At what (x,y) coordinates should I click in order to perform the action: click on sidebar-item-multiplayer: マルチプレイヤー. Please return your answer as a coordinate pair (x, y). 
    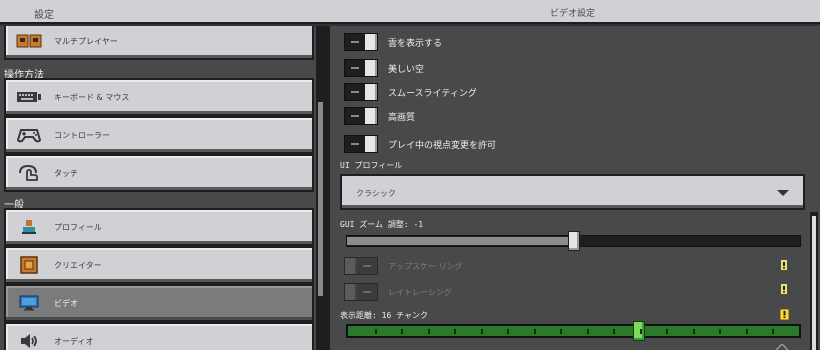
    Looking at the image, I should click on (159, 43).